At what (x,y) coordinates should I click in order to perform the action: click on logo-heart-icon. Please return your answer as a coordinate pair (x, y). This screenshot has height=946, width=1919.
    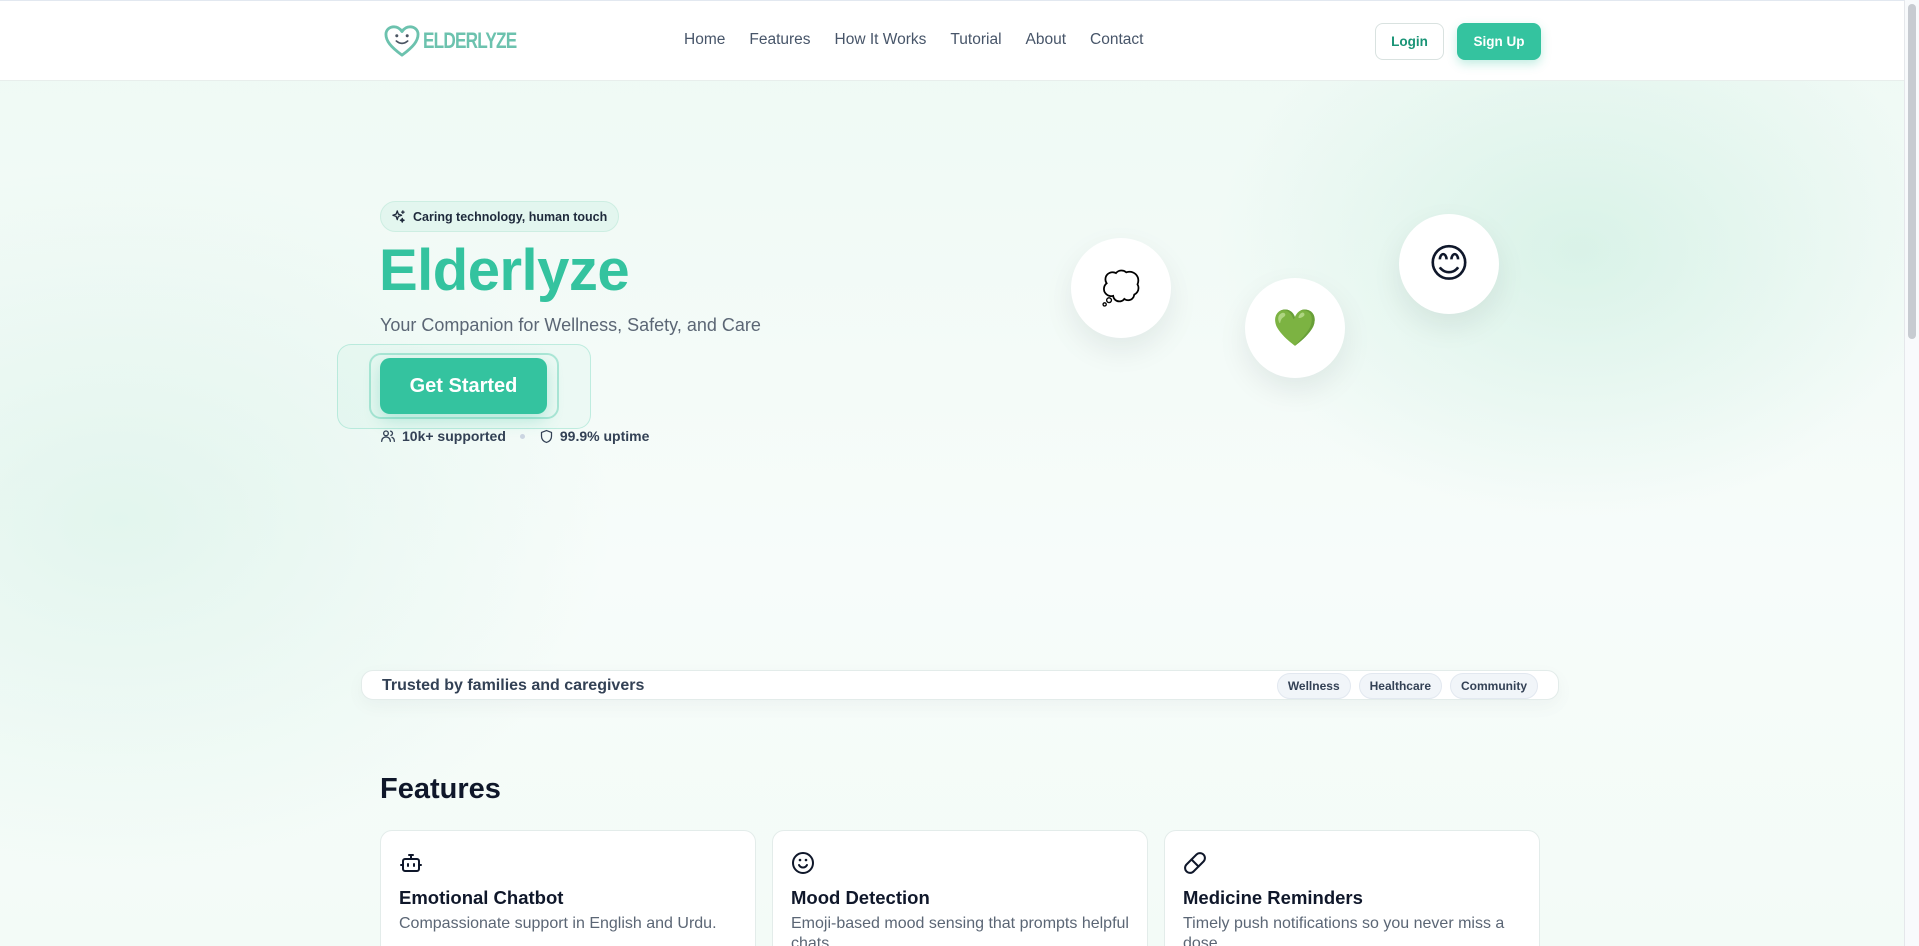
    Looking at the image, I should click on (402, 41).